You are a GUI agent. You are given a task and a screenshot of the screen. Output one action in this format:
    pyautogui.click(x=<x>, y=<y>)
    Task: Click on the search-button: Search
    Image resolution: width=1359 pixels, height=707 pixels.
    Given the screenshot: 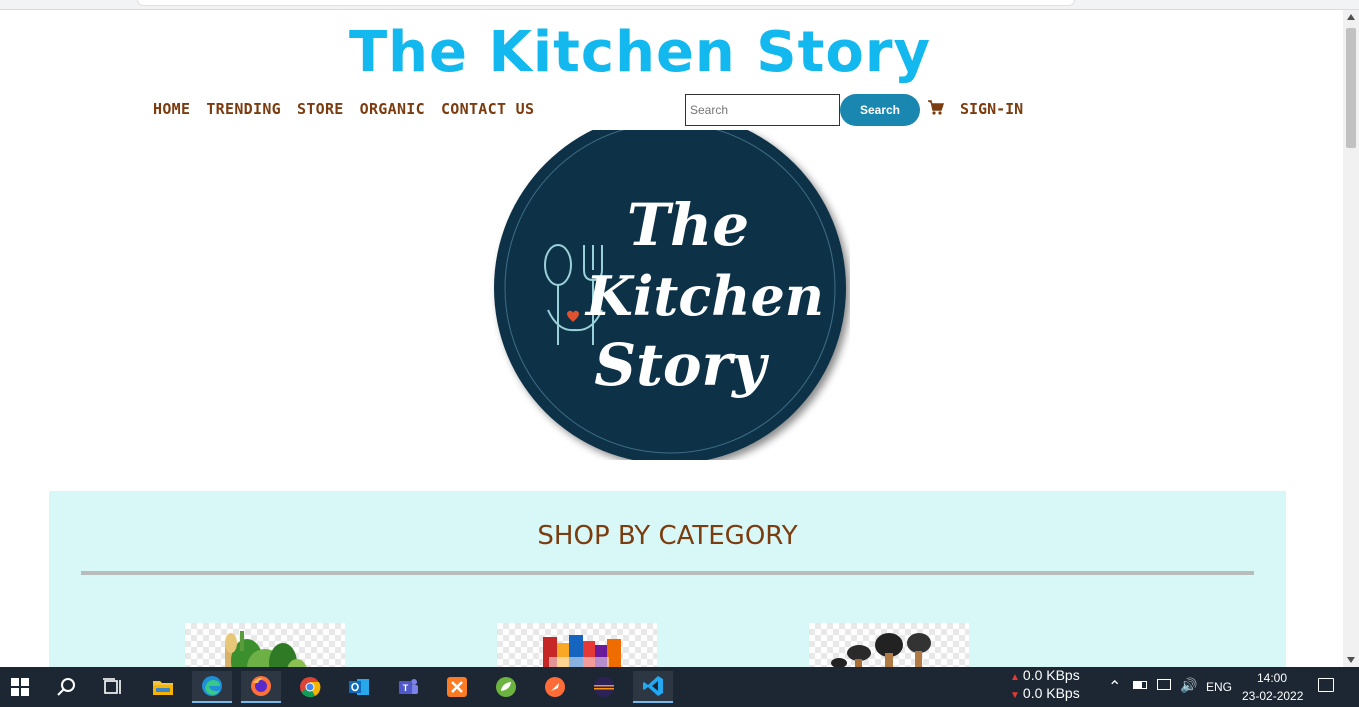 What is the action you would take?
    pyautogui.click(x=880, y=110)
    